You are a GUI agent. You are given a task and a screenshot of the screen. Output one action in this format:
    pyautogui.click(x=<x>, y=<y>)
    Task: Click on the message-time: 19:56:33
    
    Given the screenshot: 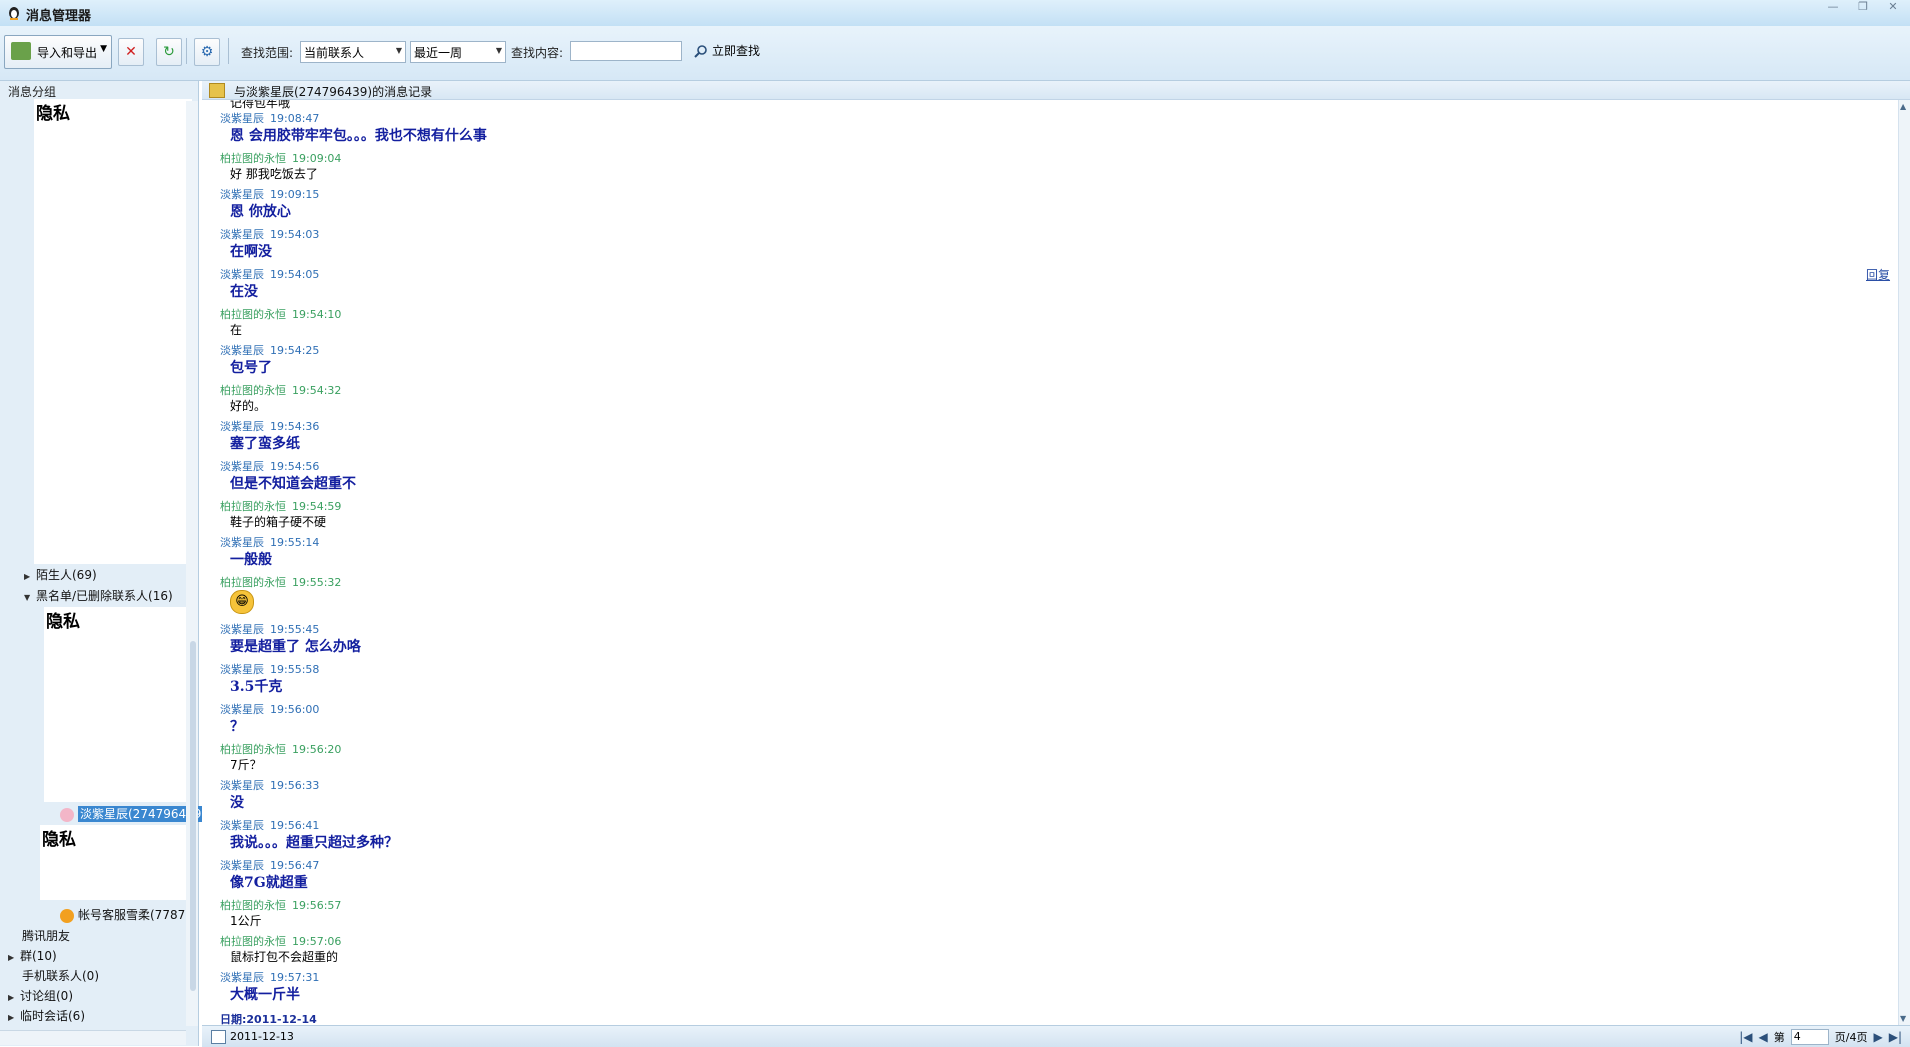 What is the action you would take?
    pyautogui.click(x=295, y=785)
    